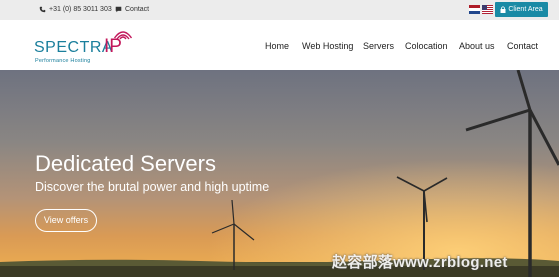 Image resolution: width=559 pixels, height=277 pixels. Describe the element at coordinates (474, 9) in the screenshot. I see `nl-flag-icon` at that location.